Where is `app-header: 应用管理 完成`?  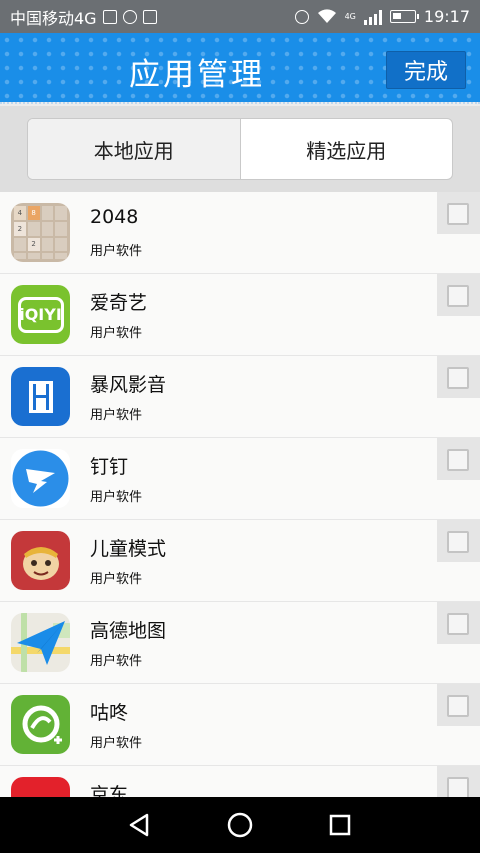 app-header: 应用管理 完成 is located at coordinates (240, 69).